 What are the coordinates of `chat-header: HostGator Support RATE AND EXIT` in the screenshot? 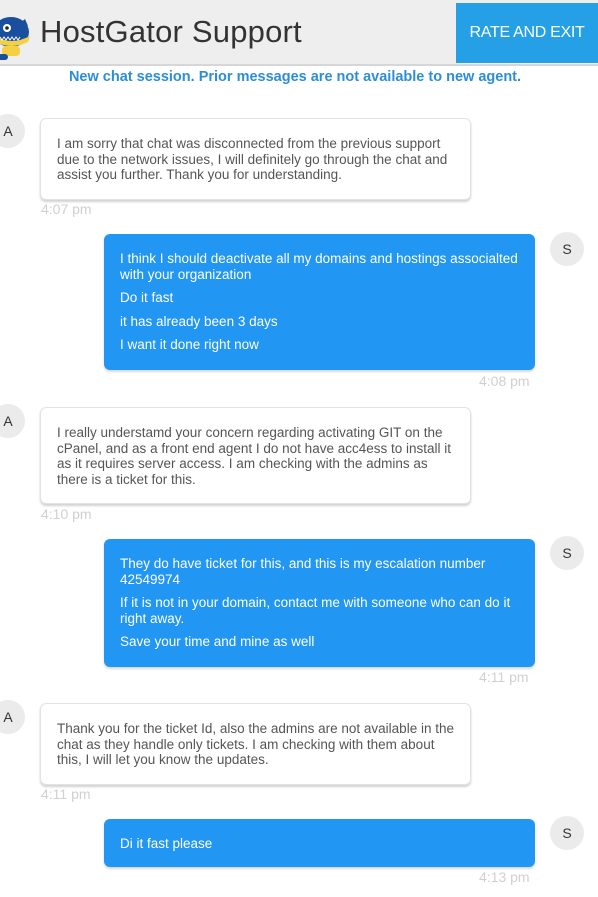 It's located at (299, 33).